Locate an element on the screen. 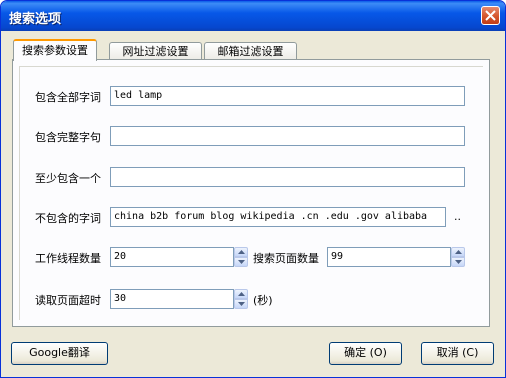 The image size is (506, 378). exclude-more-button: .. is located at coordinates (457, 216).